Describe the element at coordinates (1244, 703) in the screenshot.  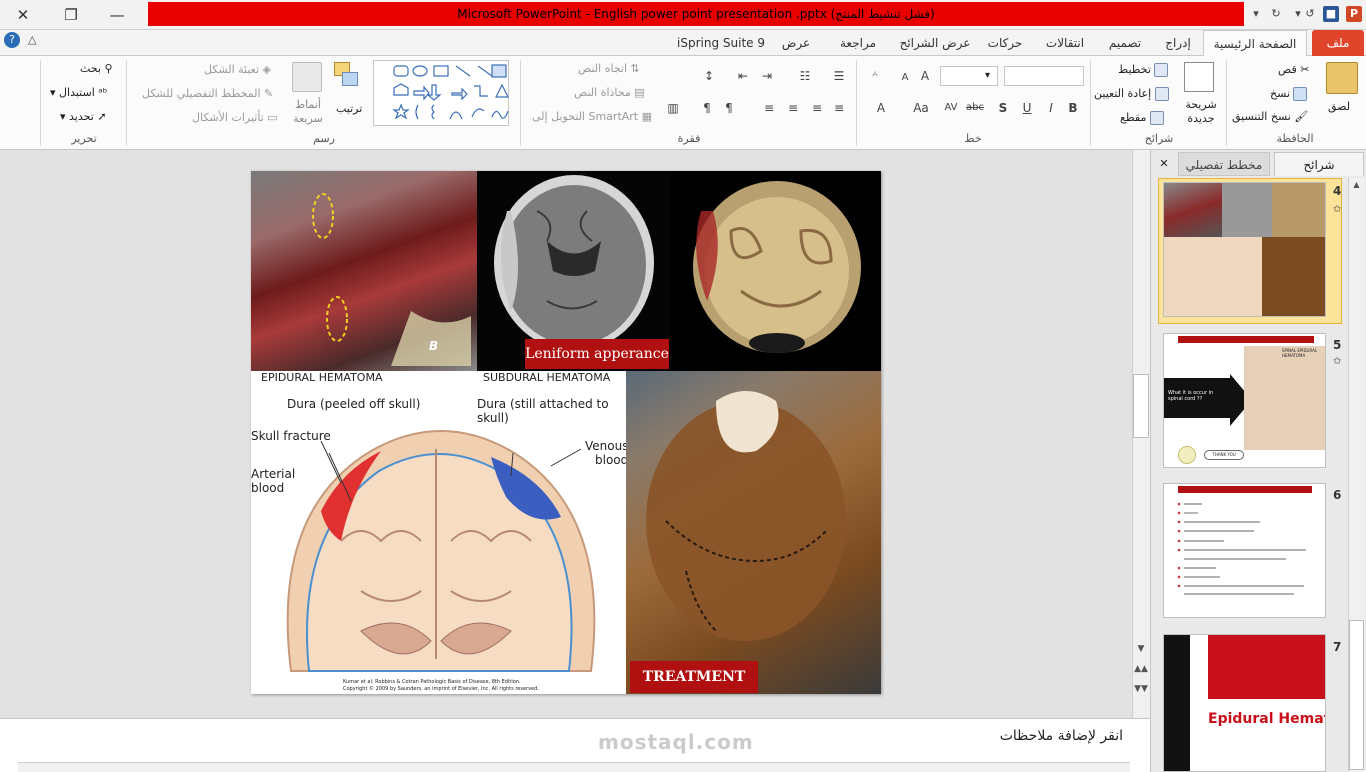
I see `slide-thumbnail-7: Epidural Hemato` at that location.